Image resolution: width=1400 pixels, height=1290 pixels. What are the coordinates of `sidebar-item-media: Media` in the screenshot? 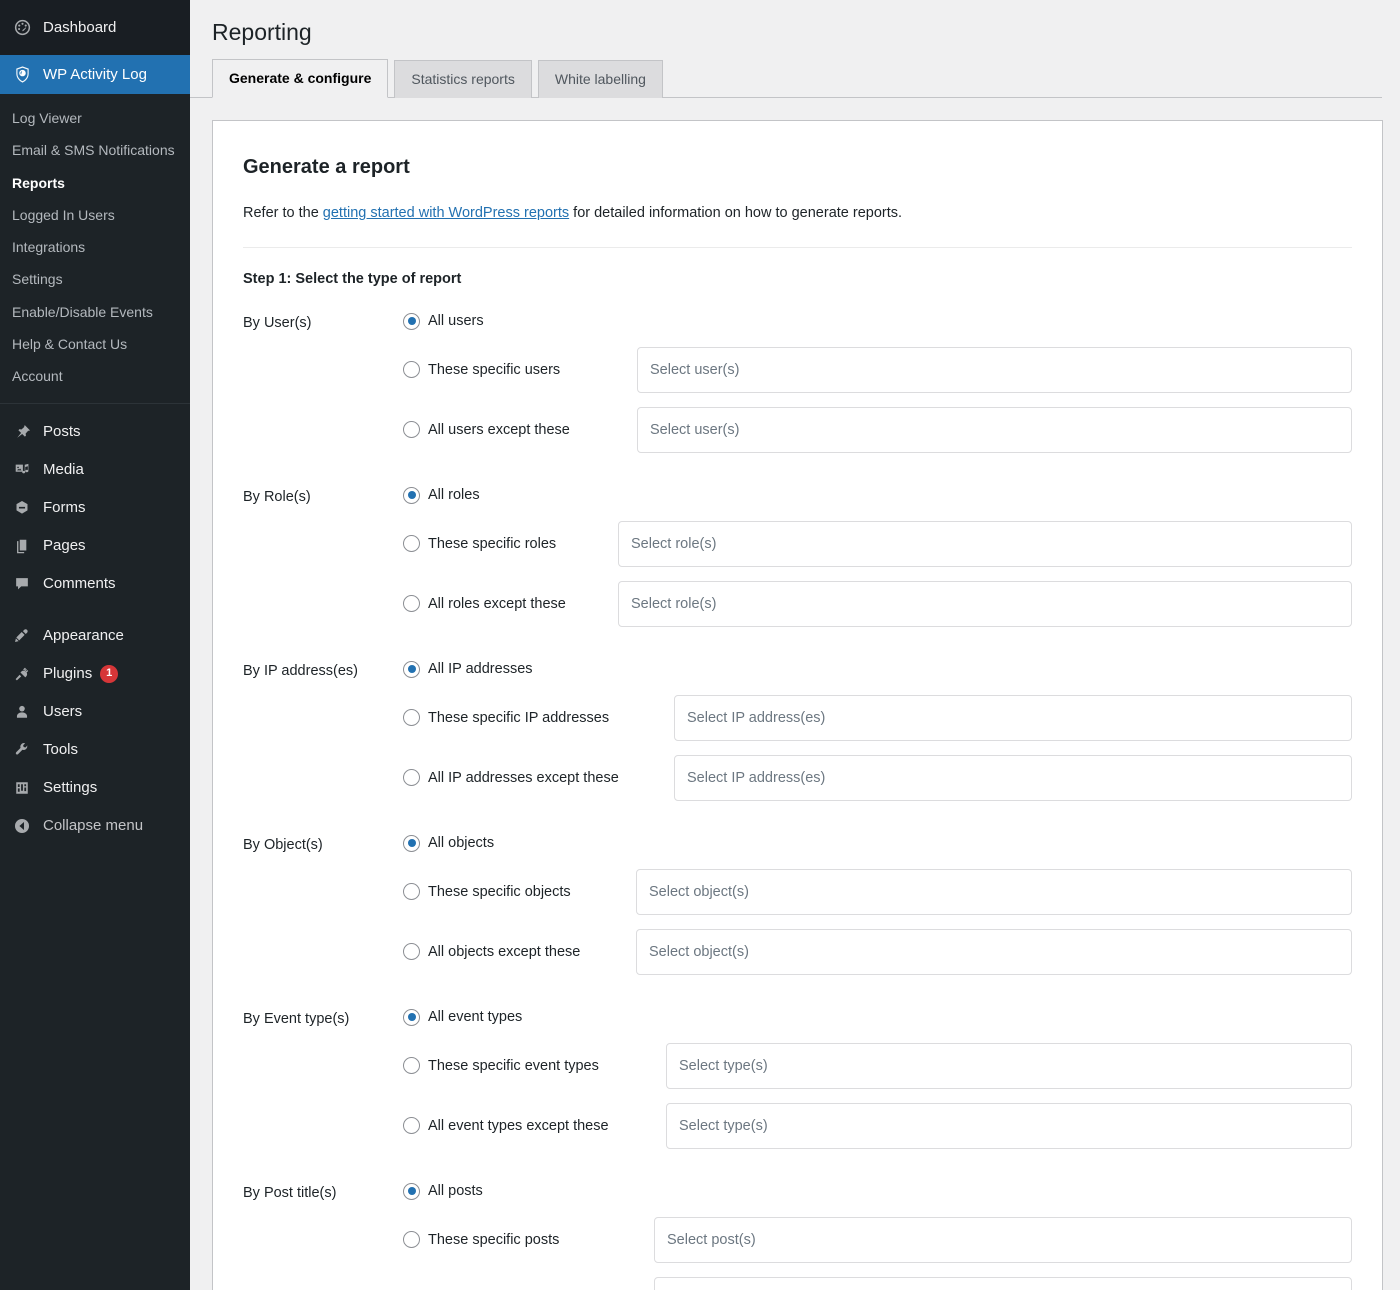 It's located at (95, 470).